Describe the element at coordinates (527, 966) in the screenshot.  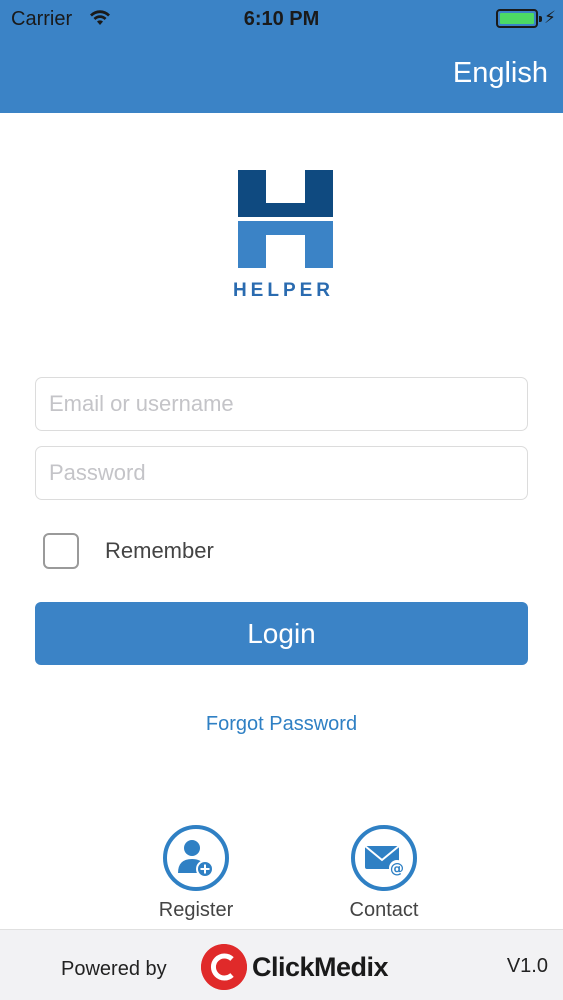
I see `version-label: V1.0` at that location.